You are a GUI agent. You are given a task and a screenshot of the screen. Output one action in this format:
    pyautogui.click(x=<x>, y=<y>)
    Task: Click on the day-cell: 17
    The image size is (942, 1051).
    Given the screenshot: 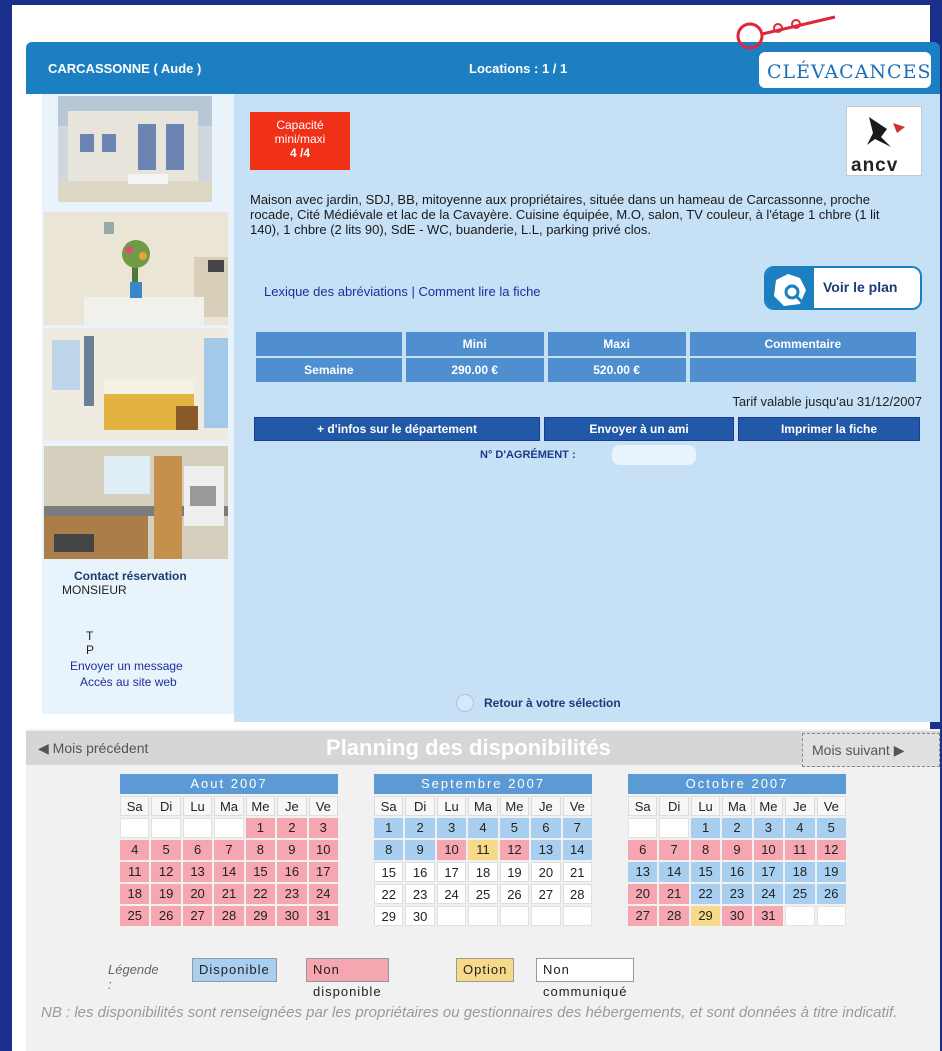 What is the action you would take?
    pyautogui.click(x=323, y=872)
    